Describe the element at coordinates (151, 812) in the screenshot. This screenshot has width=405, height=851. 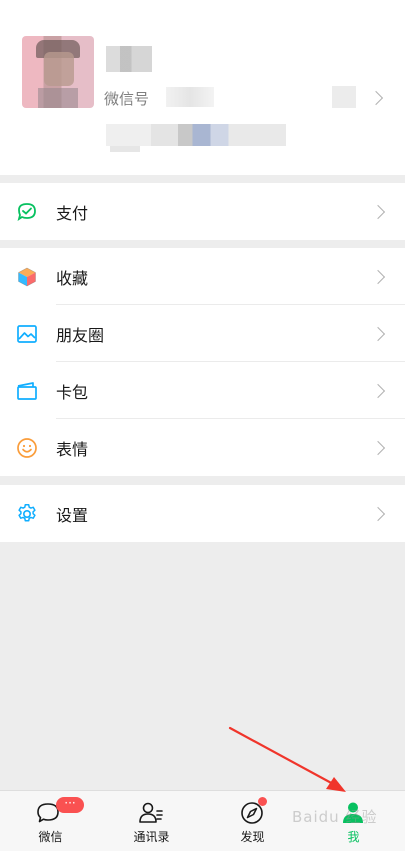
I see `contacts-icon` at that location.